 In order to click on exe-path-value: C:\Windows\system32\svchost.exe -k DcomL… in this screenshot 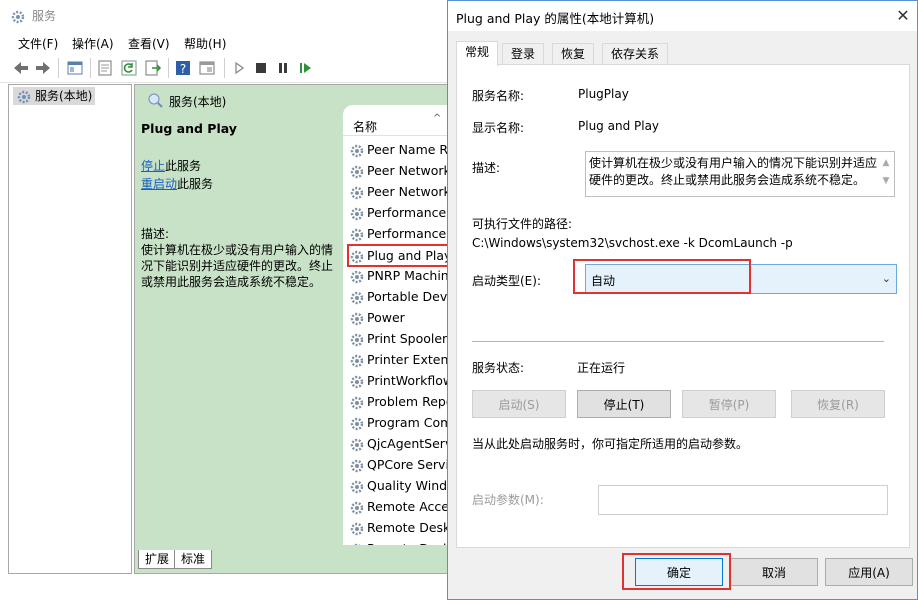, I will do `click(632, 243)`.